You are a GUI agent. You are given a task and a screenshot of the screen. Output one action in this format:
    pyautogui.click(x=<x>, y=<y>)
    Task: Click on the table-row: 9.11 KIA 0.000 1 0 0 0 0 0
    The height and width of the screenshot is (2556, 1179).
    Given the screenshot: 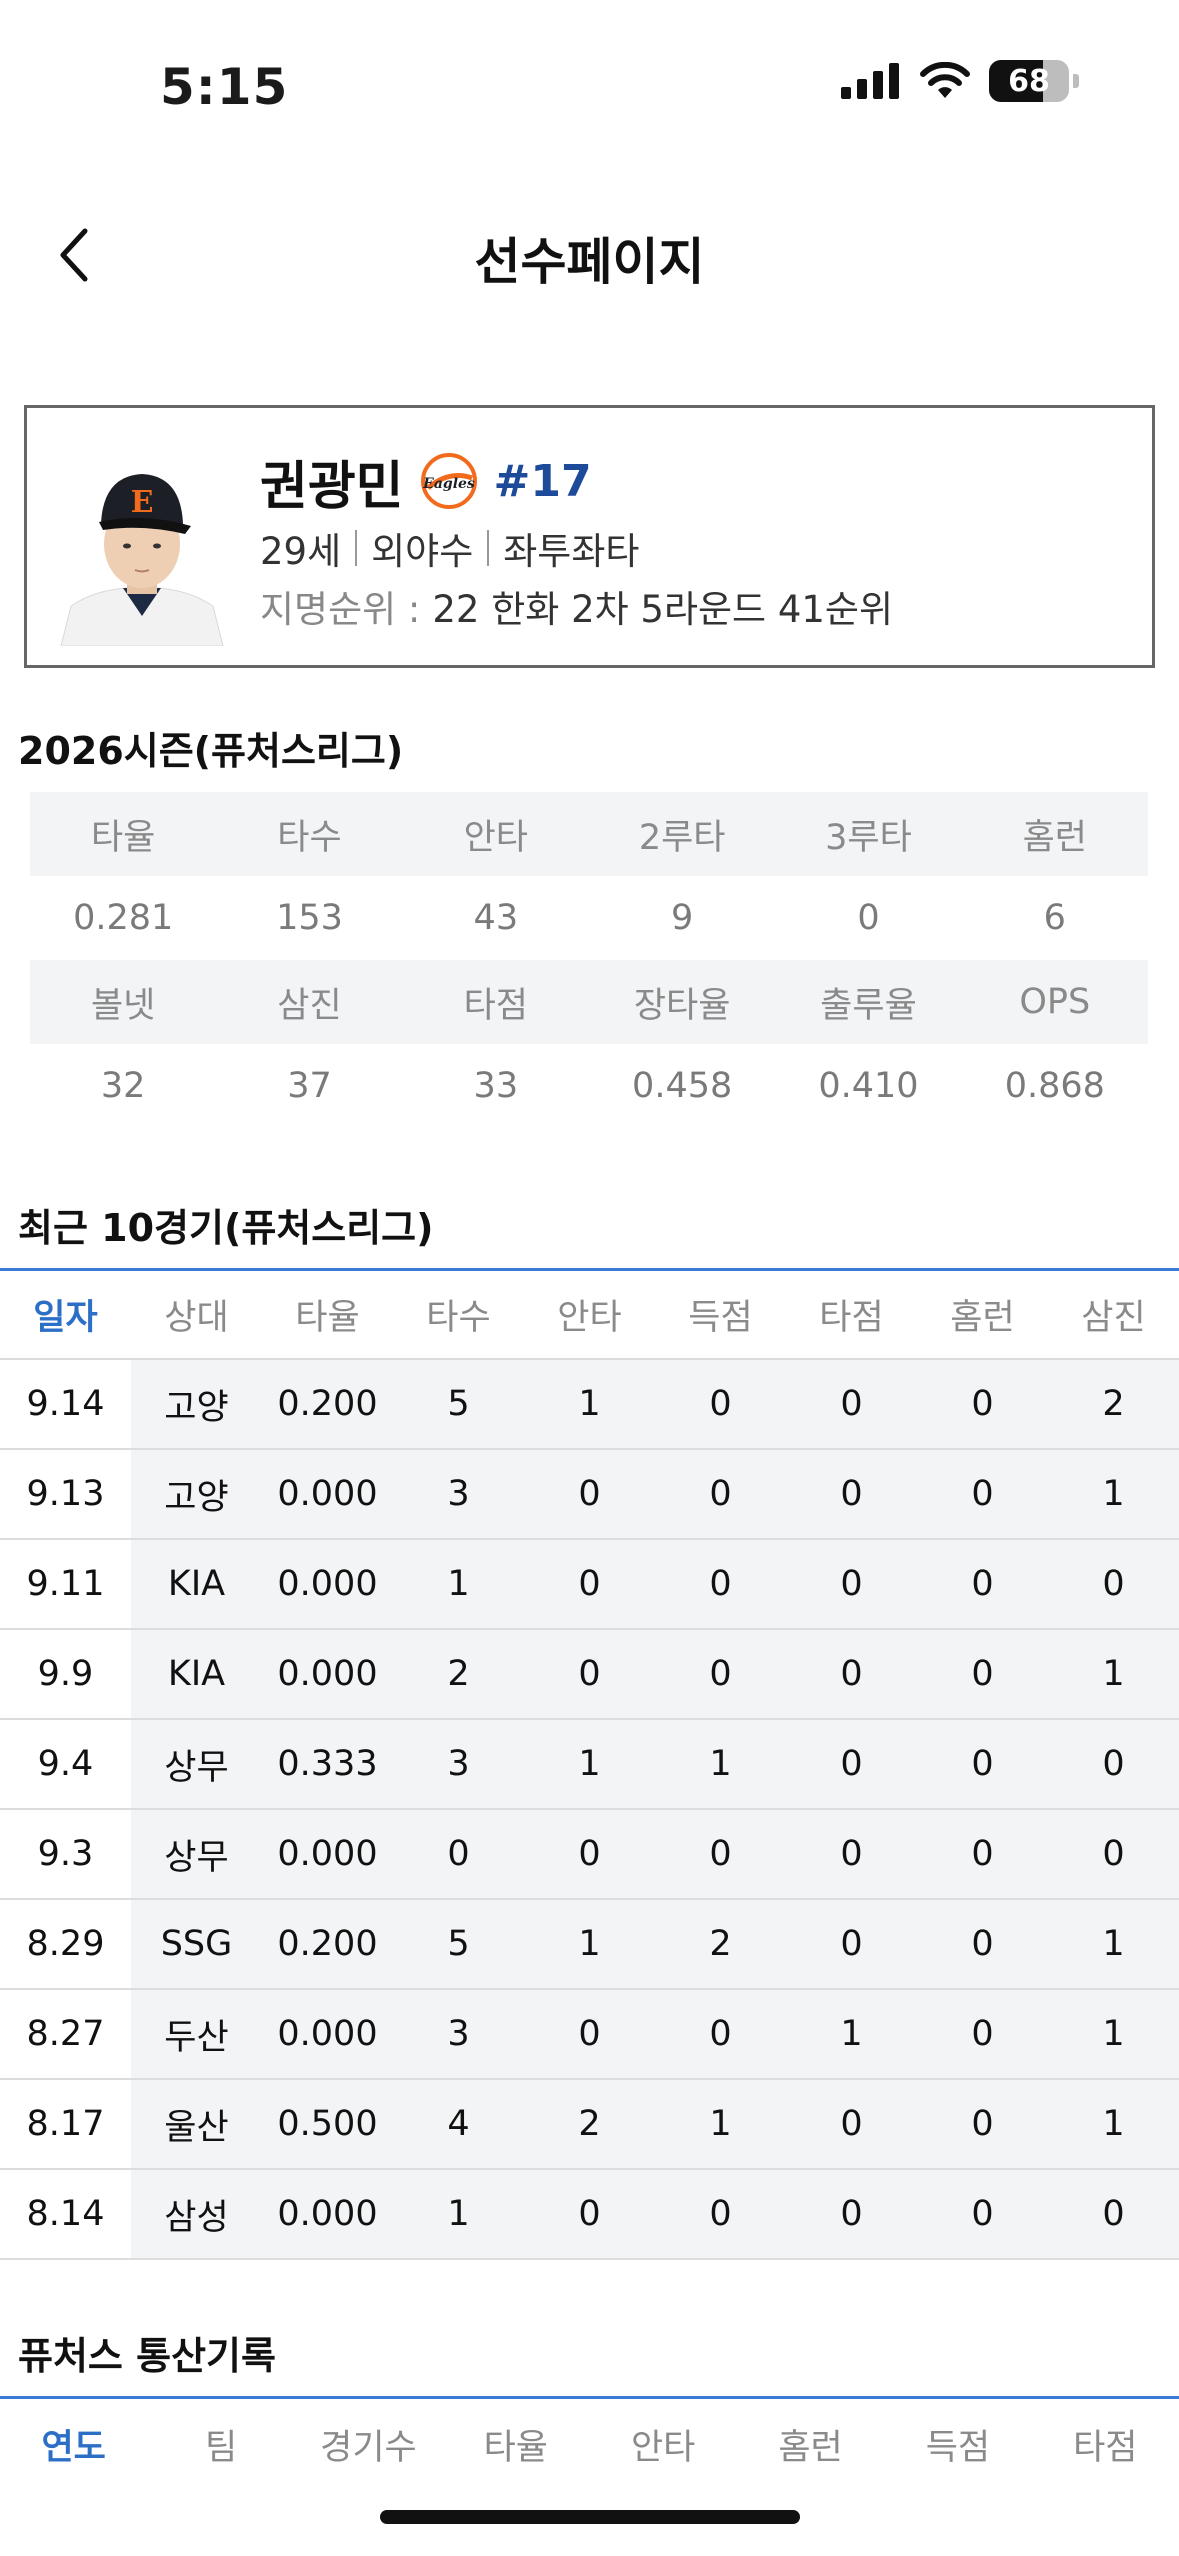 What is the action you would take?
    pyautogui.click(x=589, y=1585)
    